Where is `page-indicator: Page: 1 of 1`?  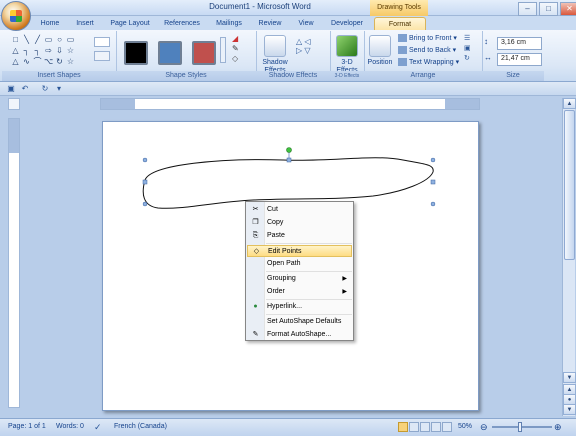
page-indicator: Page: 1 of 1 is located at coordinates (27, 427).